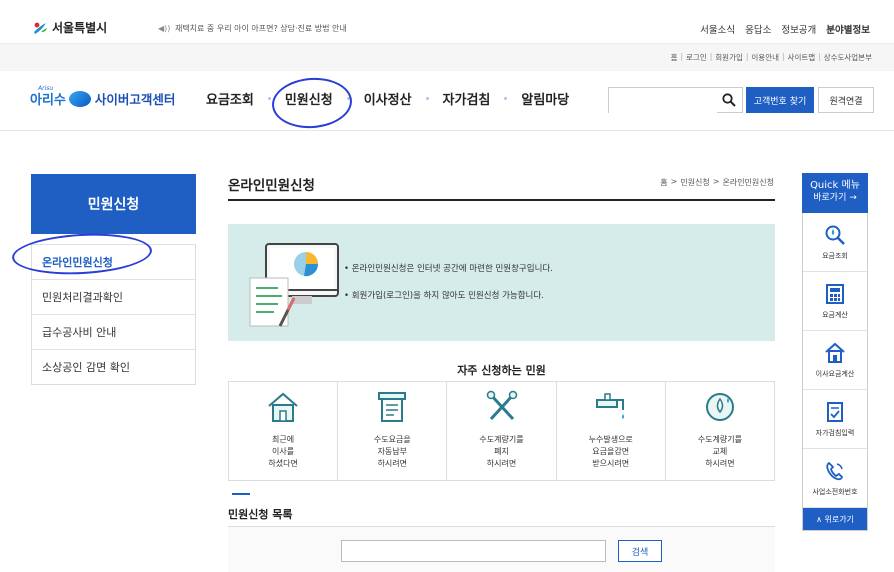 This screenshot has width=894, height=572. What do you see at coordinates (260, 28) in the screenshot?
I see `notice-text: 재택치료 중 우리 아이 아프면? 상담·진료 방법 안내` at bounding box center [260, 28].